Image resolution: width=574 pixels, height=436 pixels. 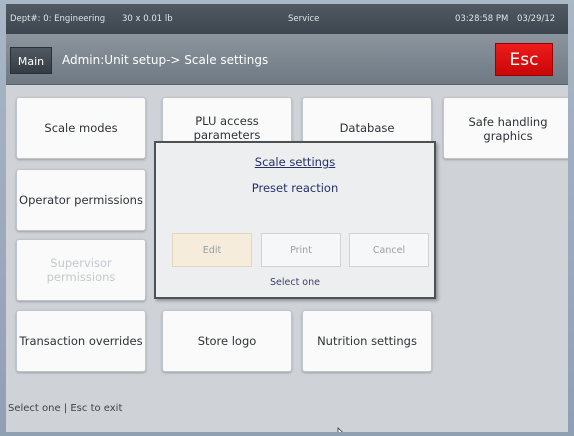 I want to click on print-button: Print, so click(x=301, y=250).